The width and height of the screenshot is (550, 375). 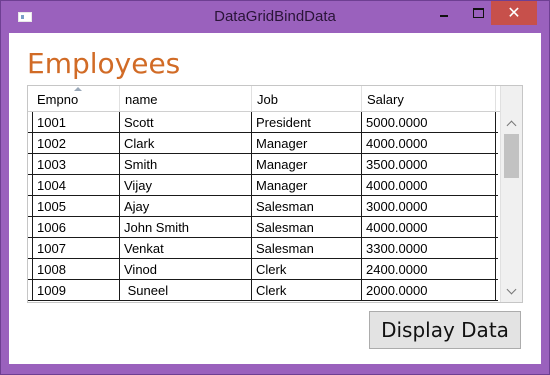 I want to click on table-row: 1001 Scott President 5000.0000, so click(x=263, y=122).